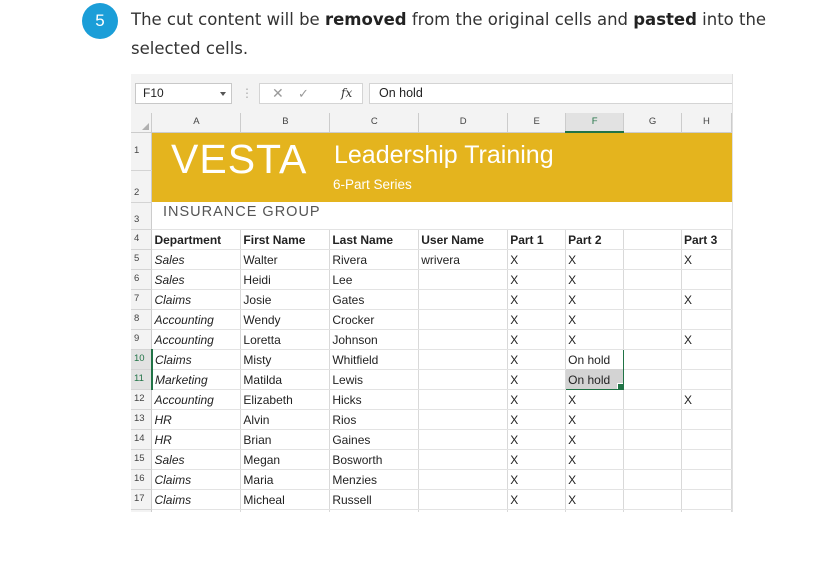  Describe the element at coordinates (374, 419) in the screenshot. I see `cell-last-name: Rios` at that location.